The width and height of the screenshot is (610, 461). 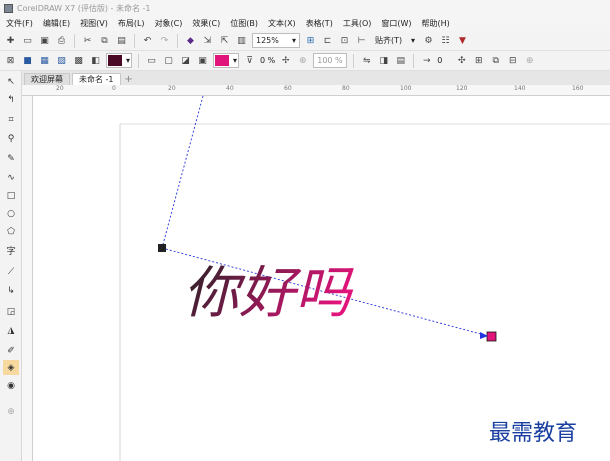 I want to click on reverse-fill-icon: ⇋, so click(x=366, y=60).